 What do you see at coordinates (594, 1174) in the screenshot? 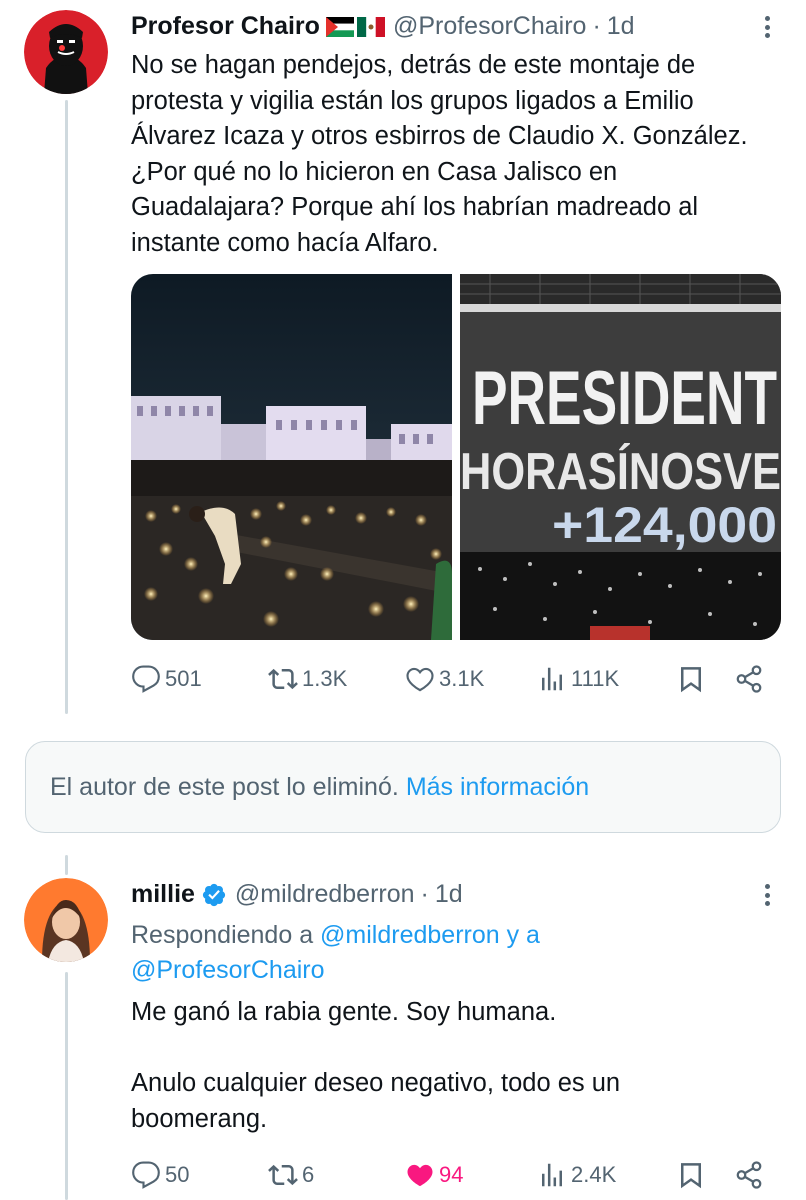
I see `views-count: 2.4K` at bounding box center [594, 1174].